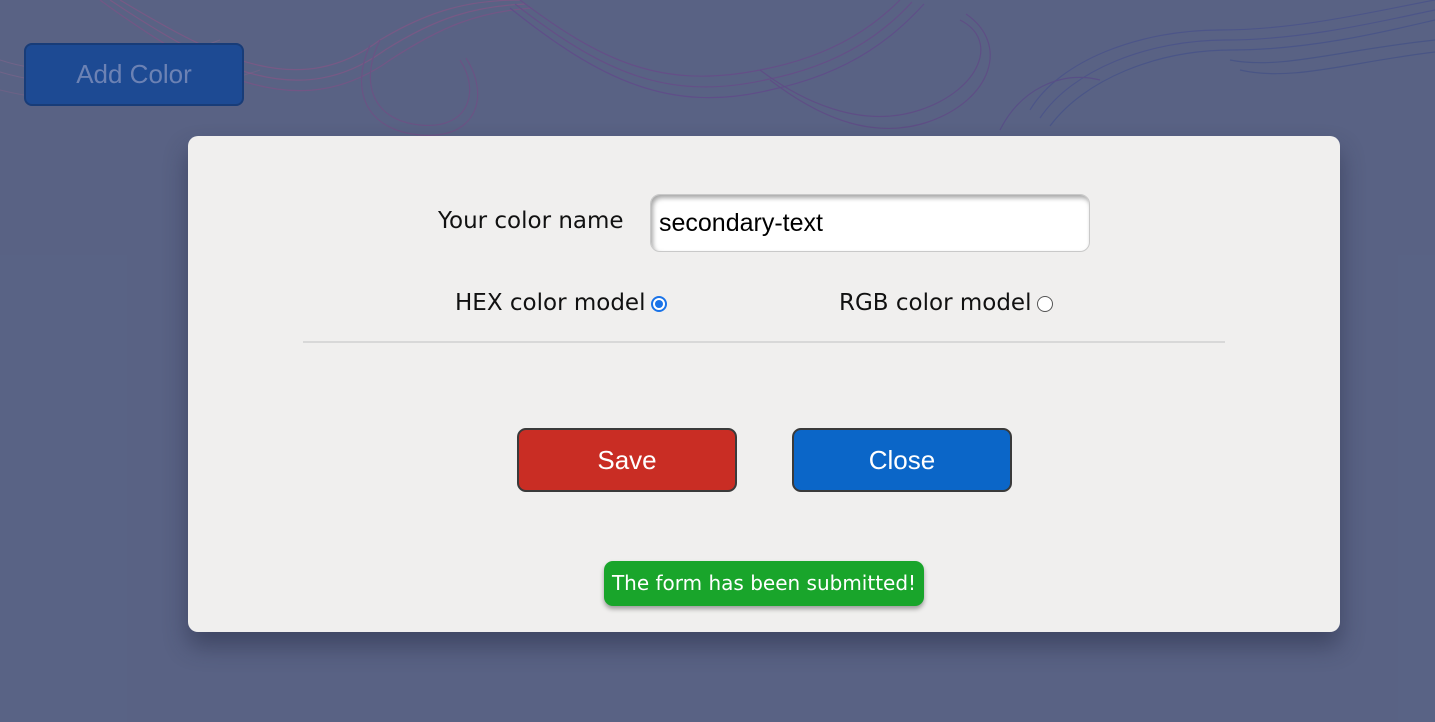 The width and height of the screenshot is (1435, 722). What do you see at coordinates (627, 460) in the screenshot?
I see `save-button: Save` at bounding box center [627, 460].